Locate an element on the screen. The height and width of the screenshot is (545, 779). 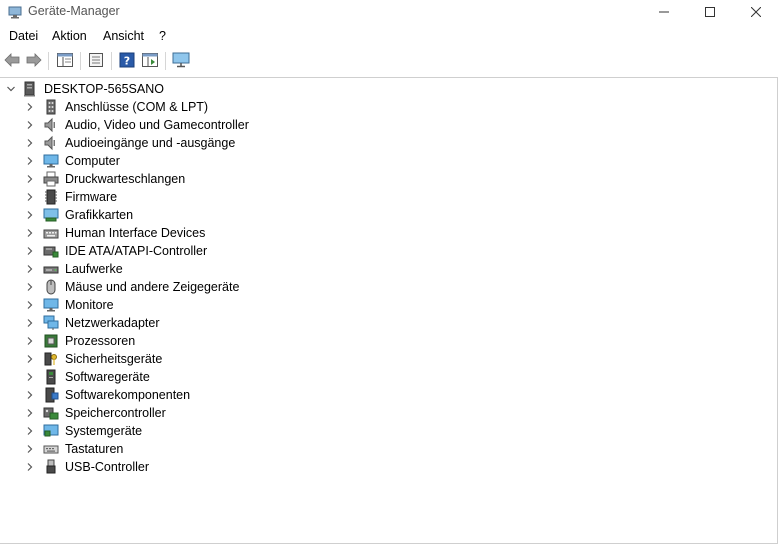
ide-controller-icon is located at coordinates (51, 251).